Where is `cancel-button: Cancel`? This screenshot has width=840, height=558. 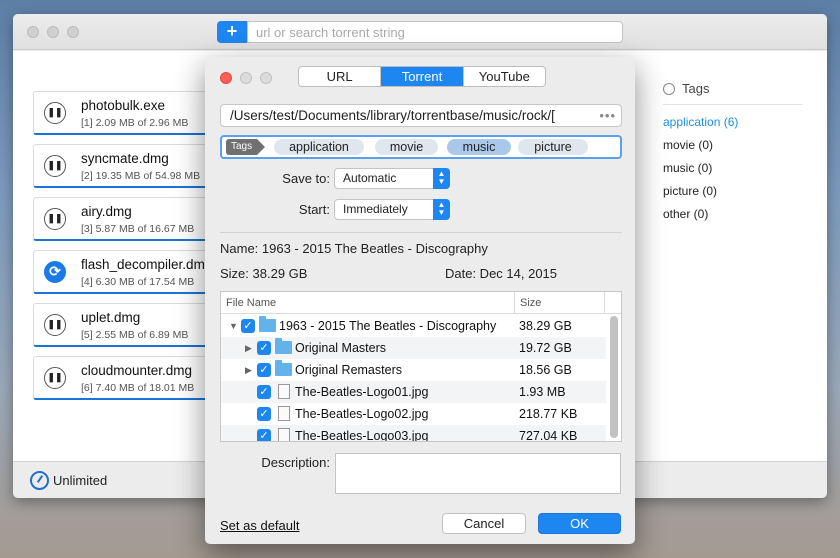 cancel-button: Cancel is located at coordinates (484, 523).